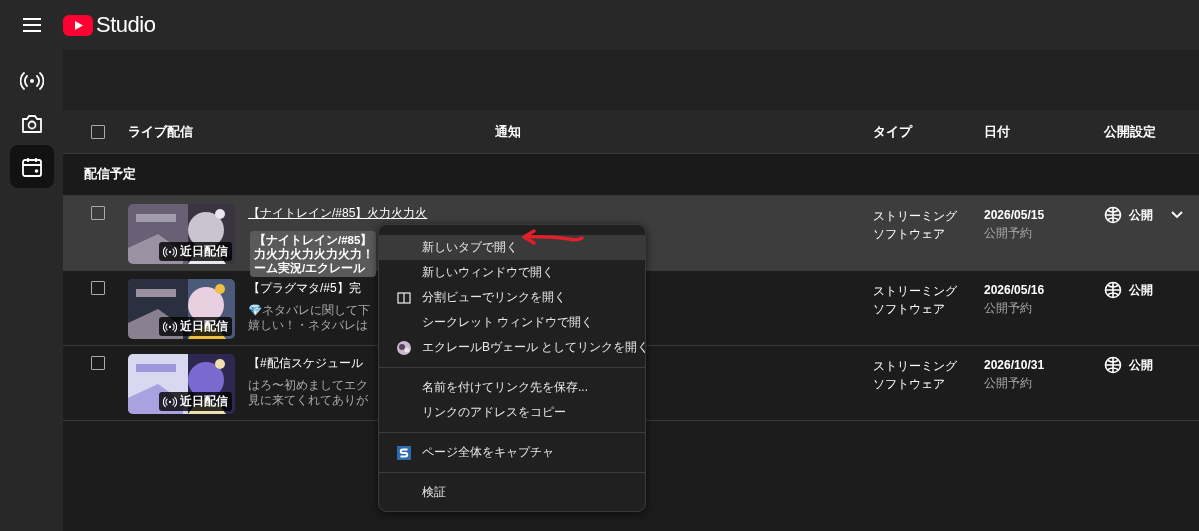 This screenshot has width=1199, height=531. Describe the element at coordinates (110, 174) in the screenshot. I see `section-heading: 配信予定` at that location.